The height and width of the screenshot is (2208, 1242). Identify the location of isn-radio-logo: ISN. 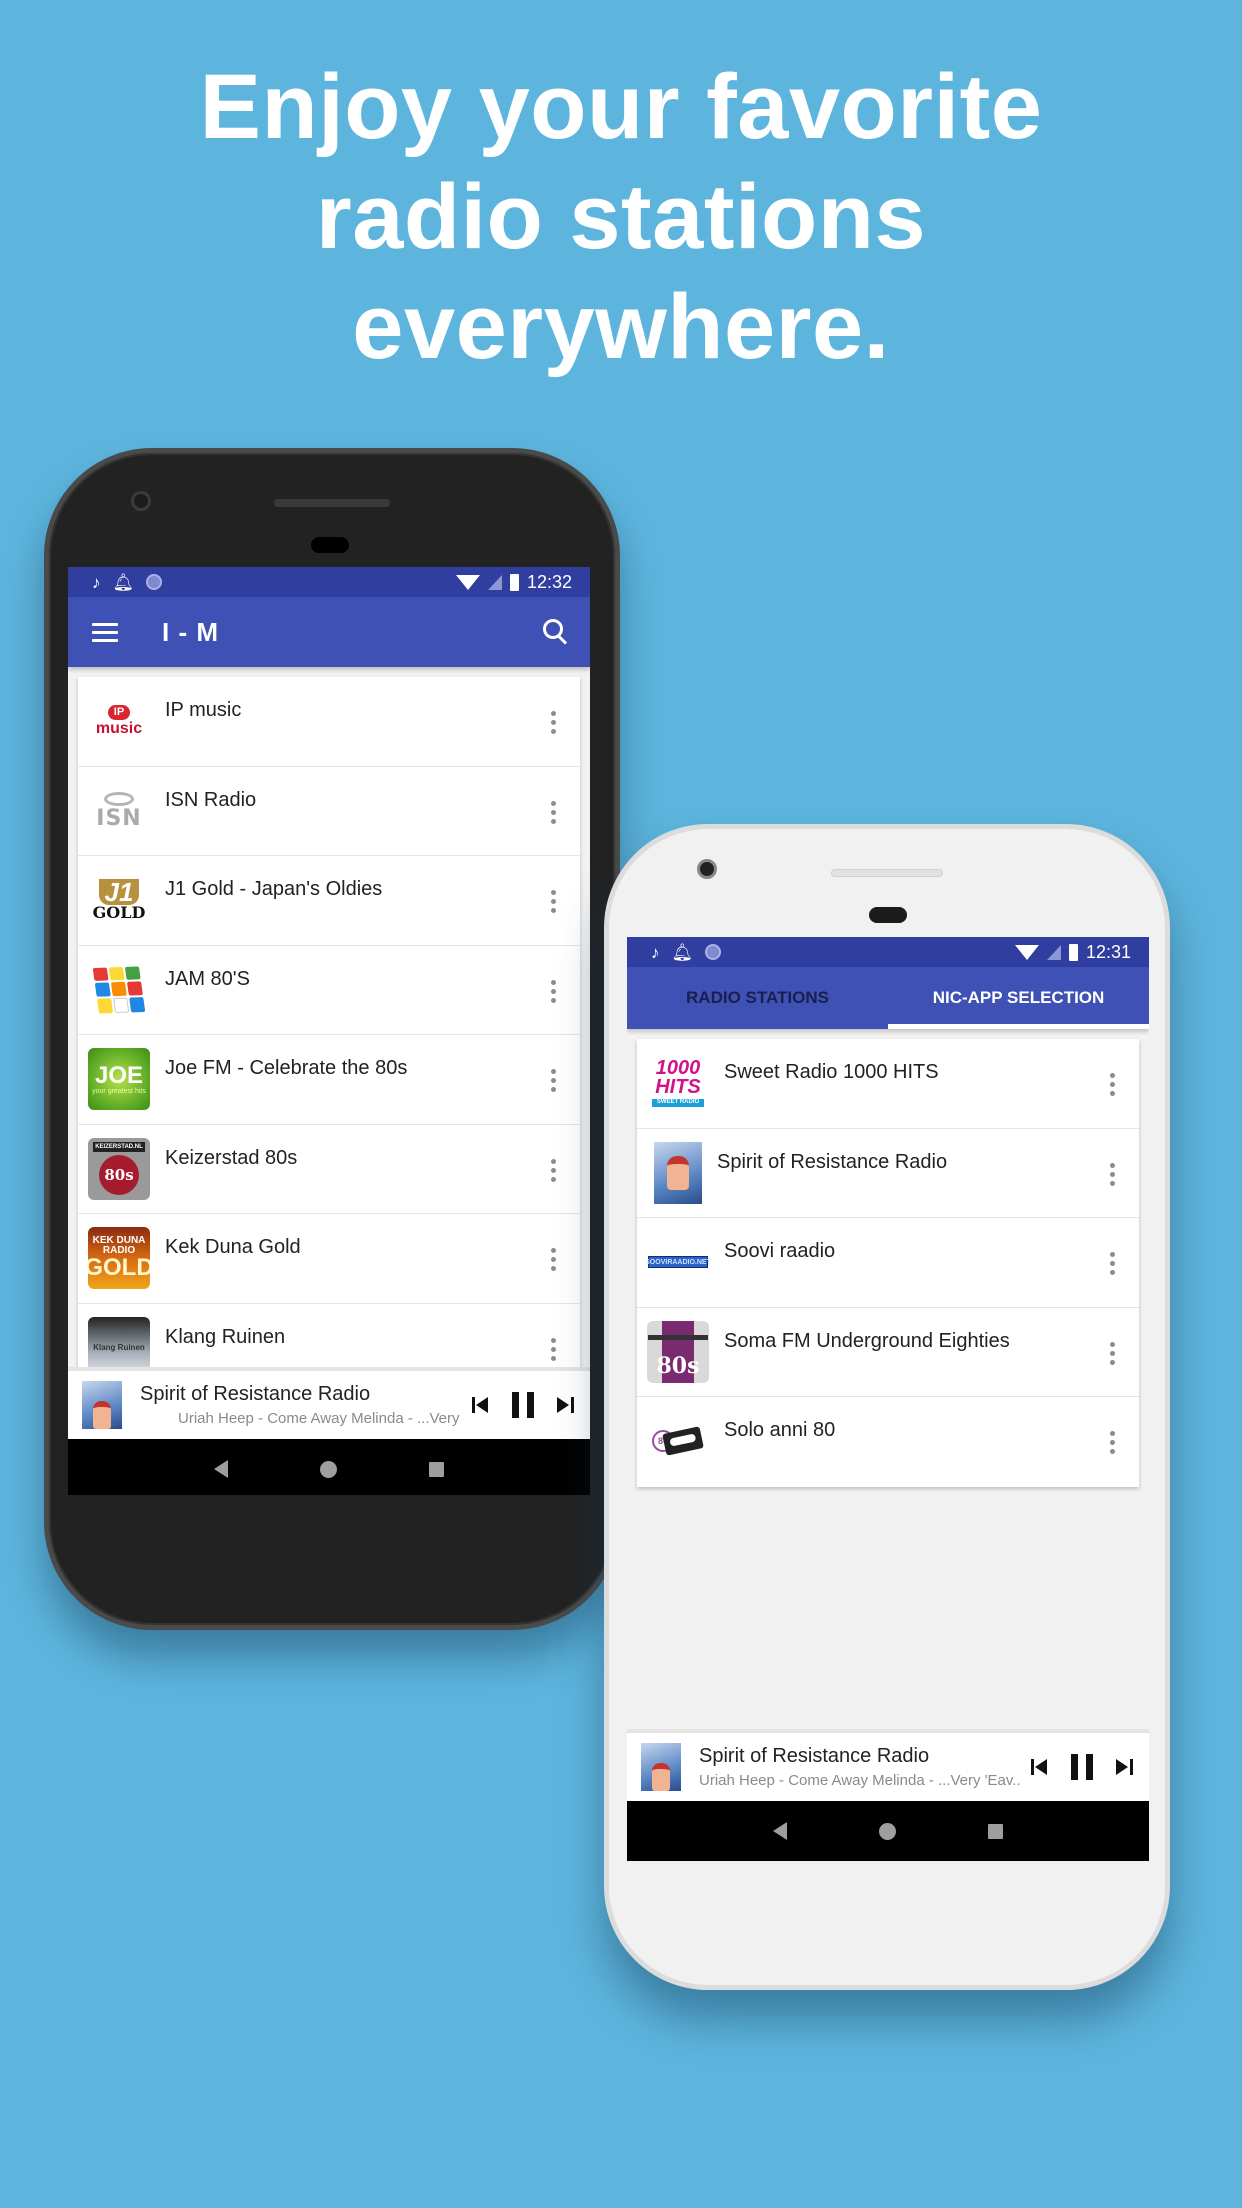
(119, 810).